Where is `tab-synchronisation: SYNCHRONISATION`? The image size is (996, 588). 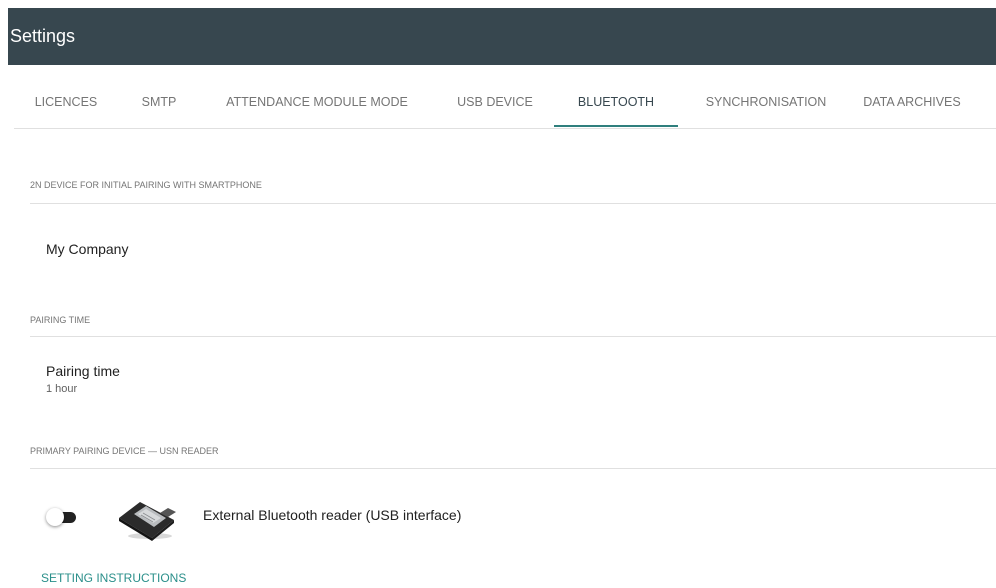
tab-synchronisation: SYNCHRONISATION is located at coordinates (766, 103).